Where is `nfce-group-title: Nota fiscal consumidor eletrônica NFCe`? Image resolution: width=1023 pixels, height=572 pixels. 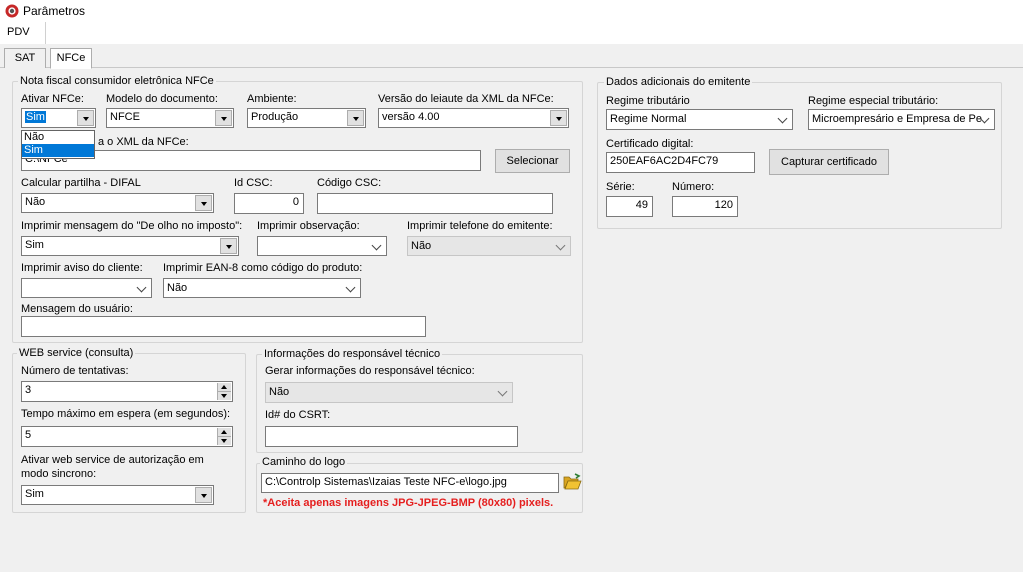 nfce-group-title: Nota fiscal consumidor eletrônica NFCe is located at coordinates (117, 81).